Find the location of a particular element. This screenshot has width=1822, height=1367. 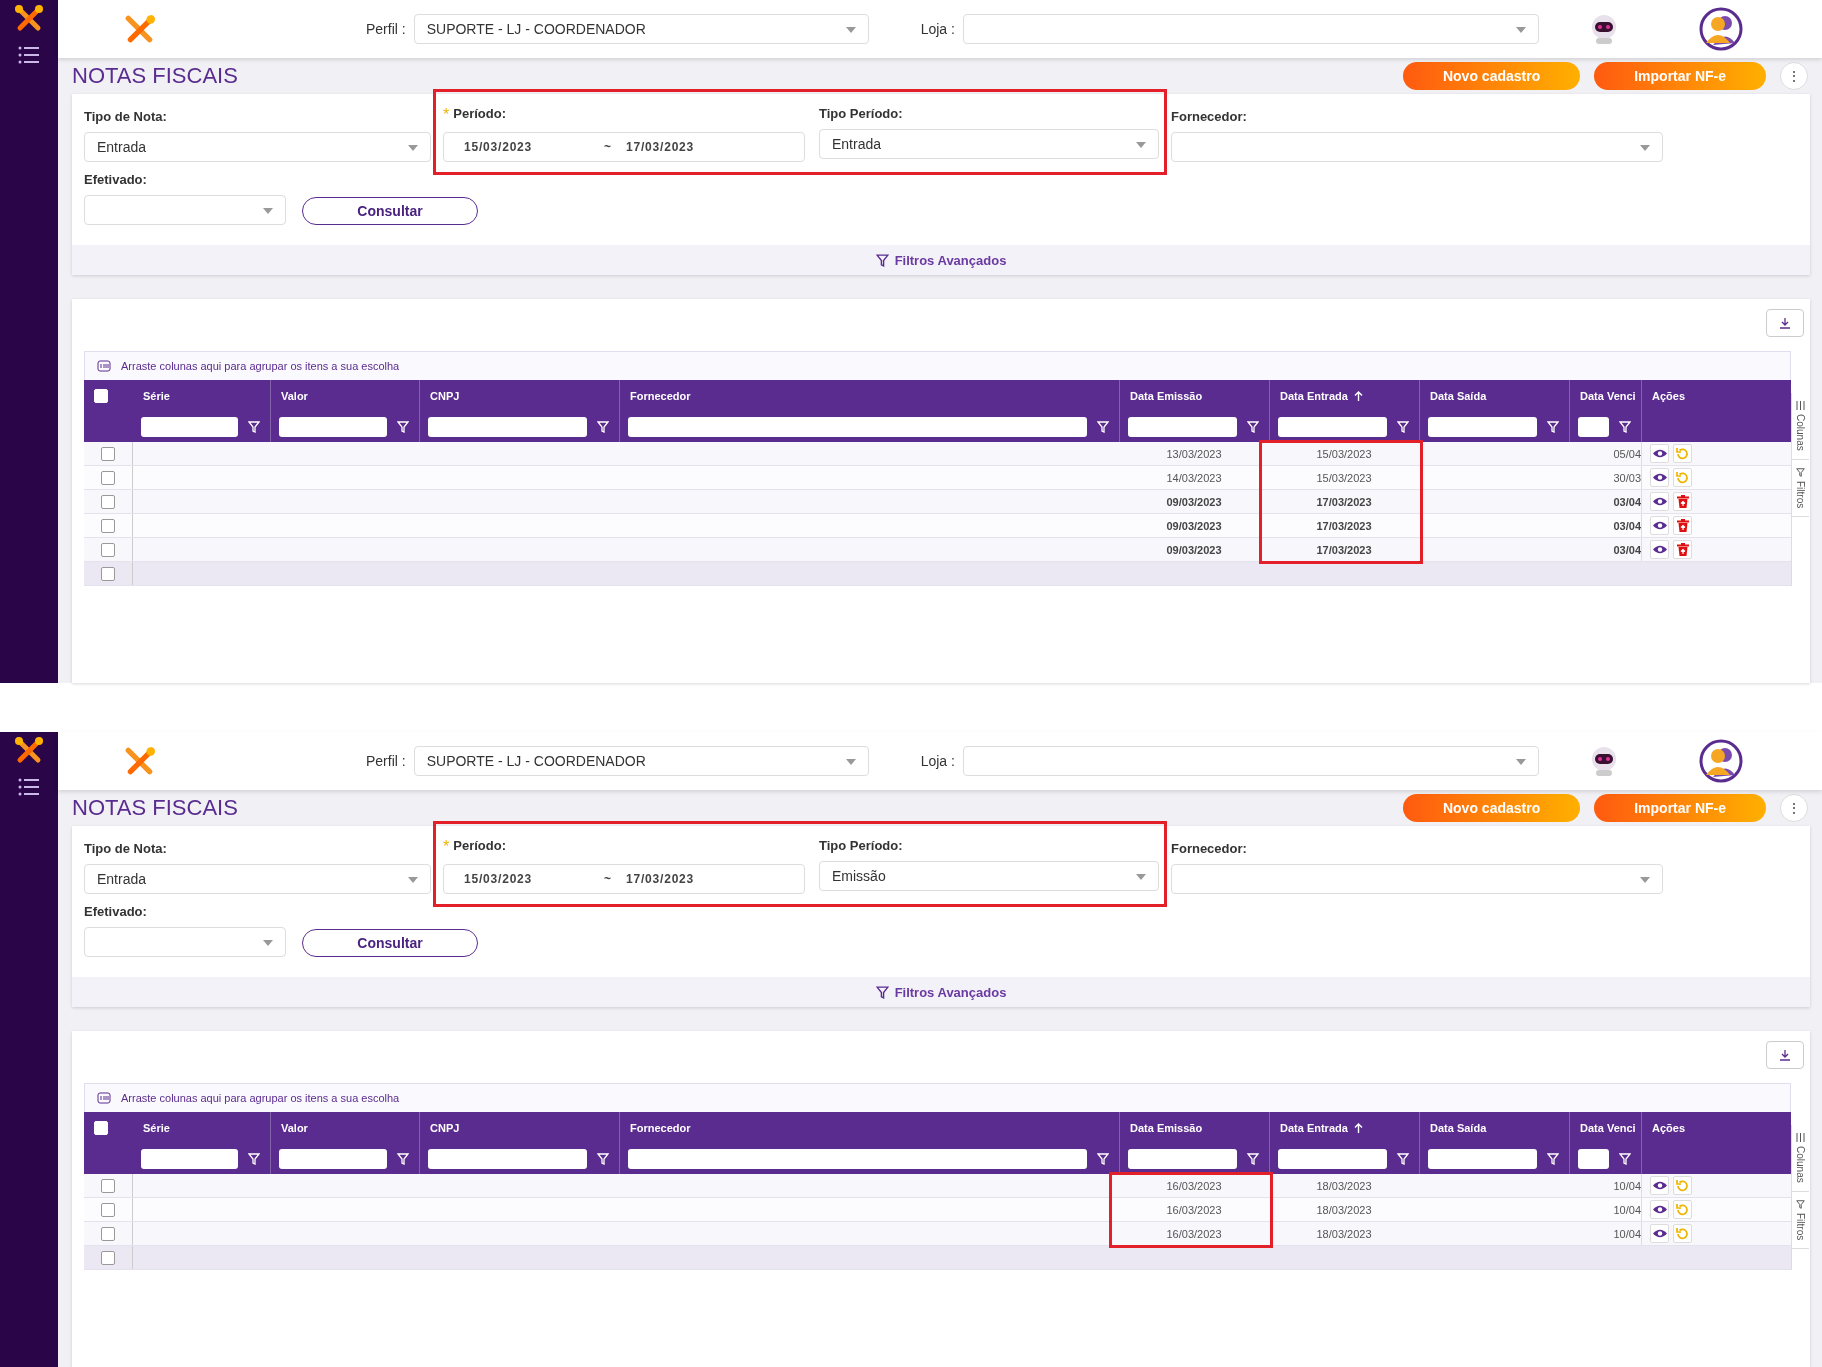

tipo-periodo-select: Emissão is located at coordinates (989, 876).